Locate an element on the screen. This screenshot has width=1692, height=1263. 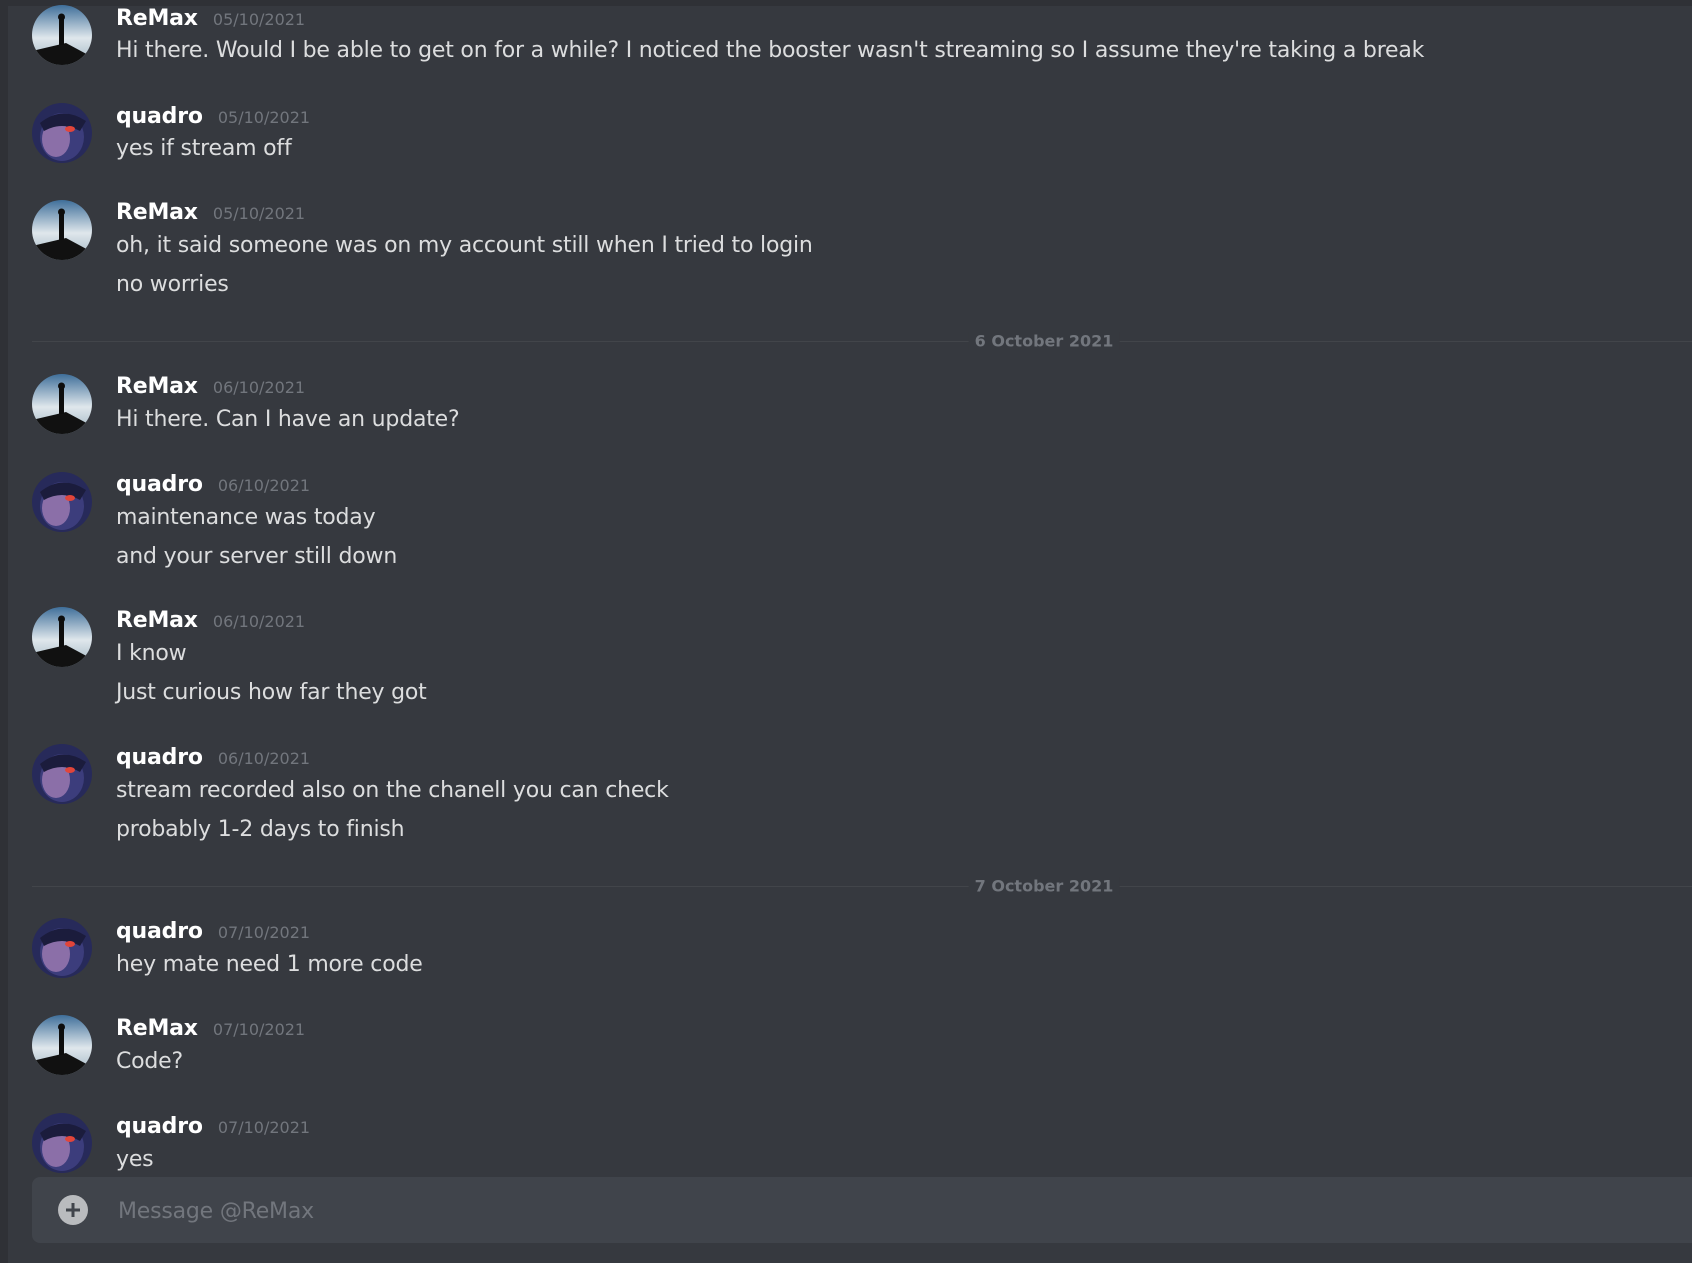
date-divider-label: 7 October 2021 is located at coordinates (1044, 886).